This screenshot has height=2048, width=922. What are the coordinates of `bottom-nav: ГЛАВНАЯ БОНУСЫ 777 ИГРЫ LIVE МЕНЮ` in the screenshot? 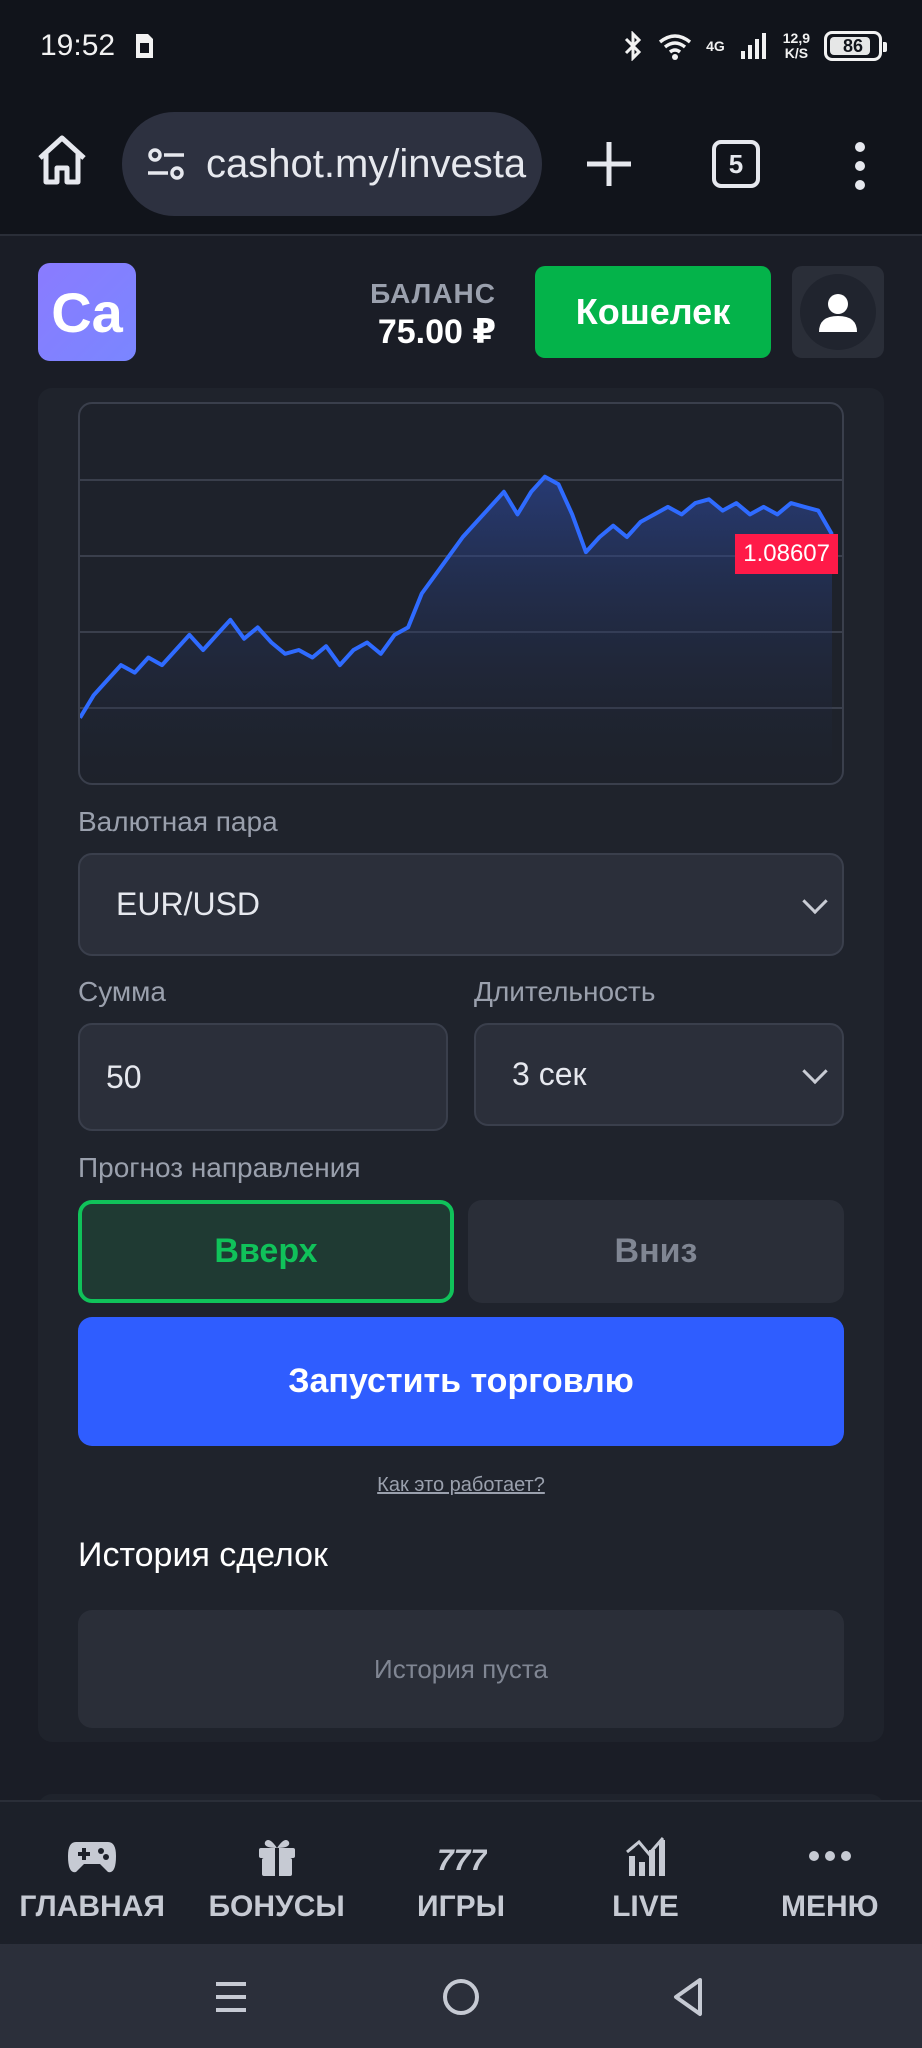 It's located at (461, 1872).